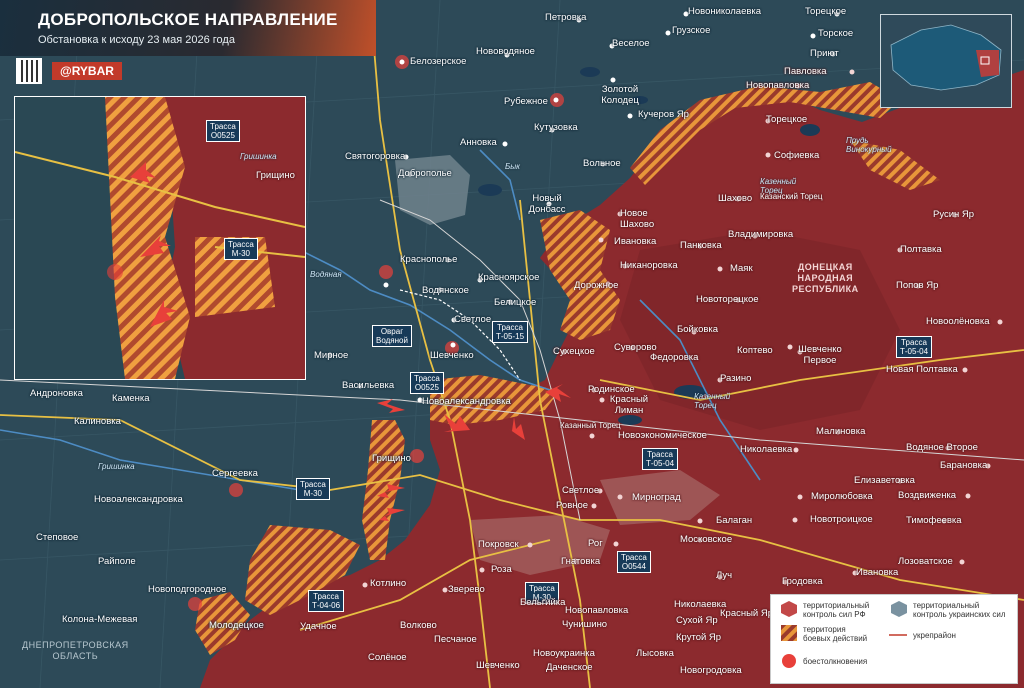  Describe the element at coordinates (802, 581) in the screenshot. I see `place-label: Гродовка` at that location.